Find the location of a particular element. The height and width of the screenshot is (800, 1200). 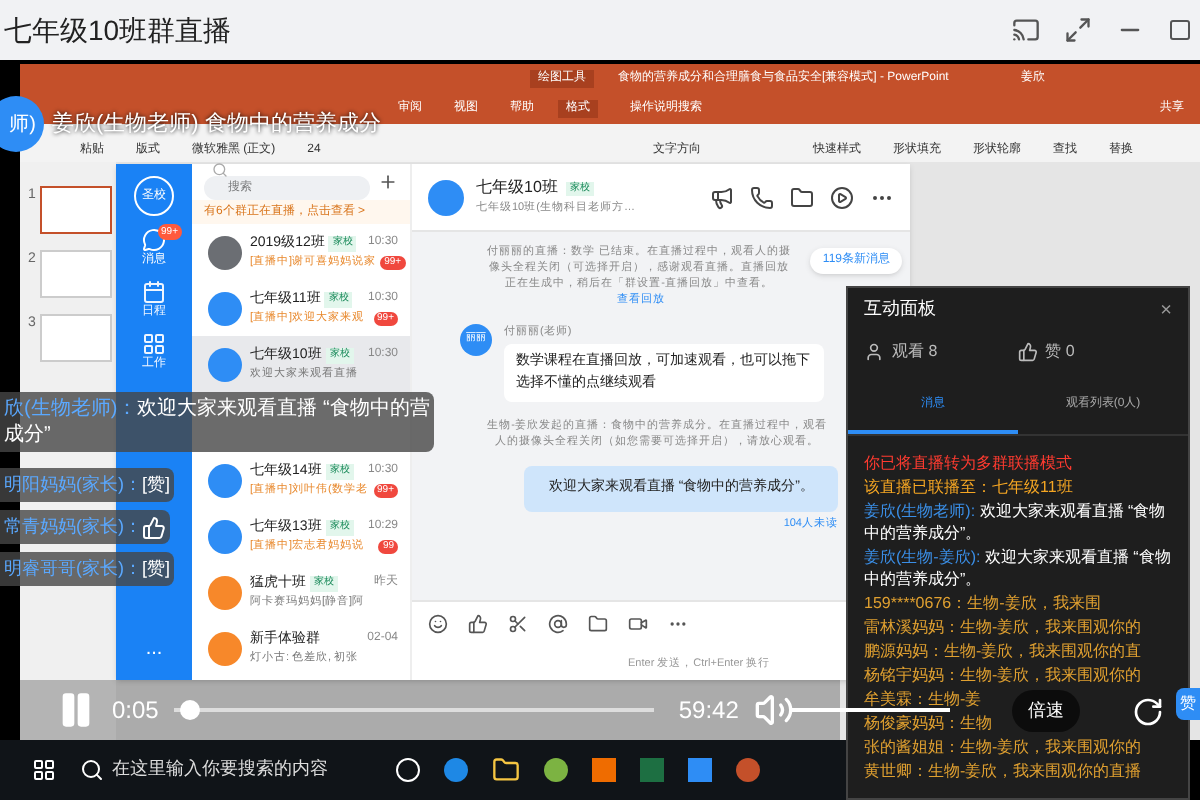

panel-message: 牟美霖：生物-姜 is located at coordinates (923, 699).